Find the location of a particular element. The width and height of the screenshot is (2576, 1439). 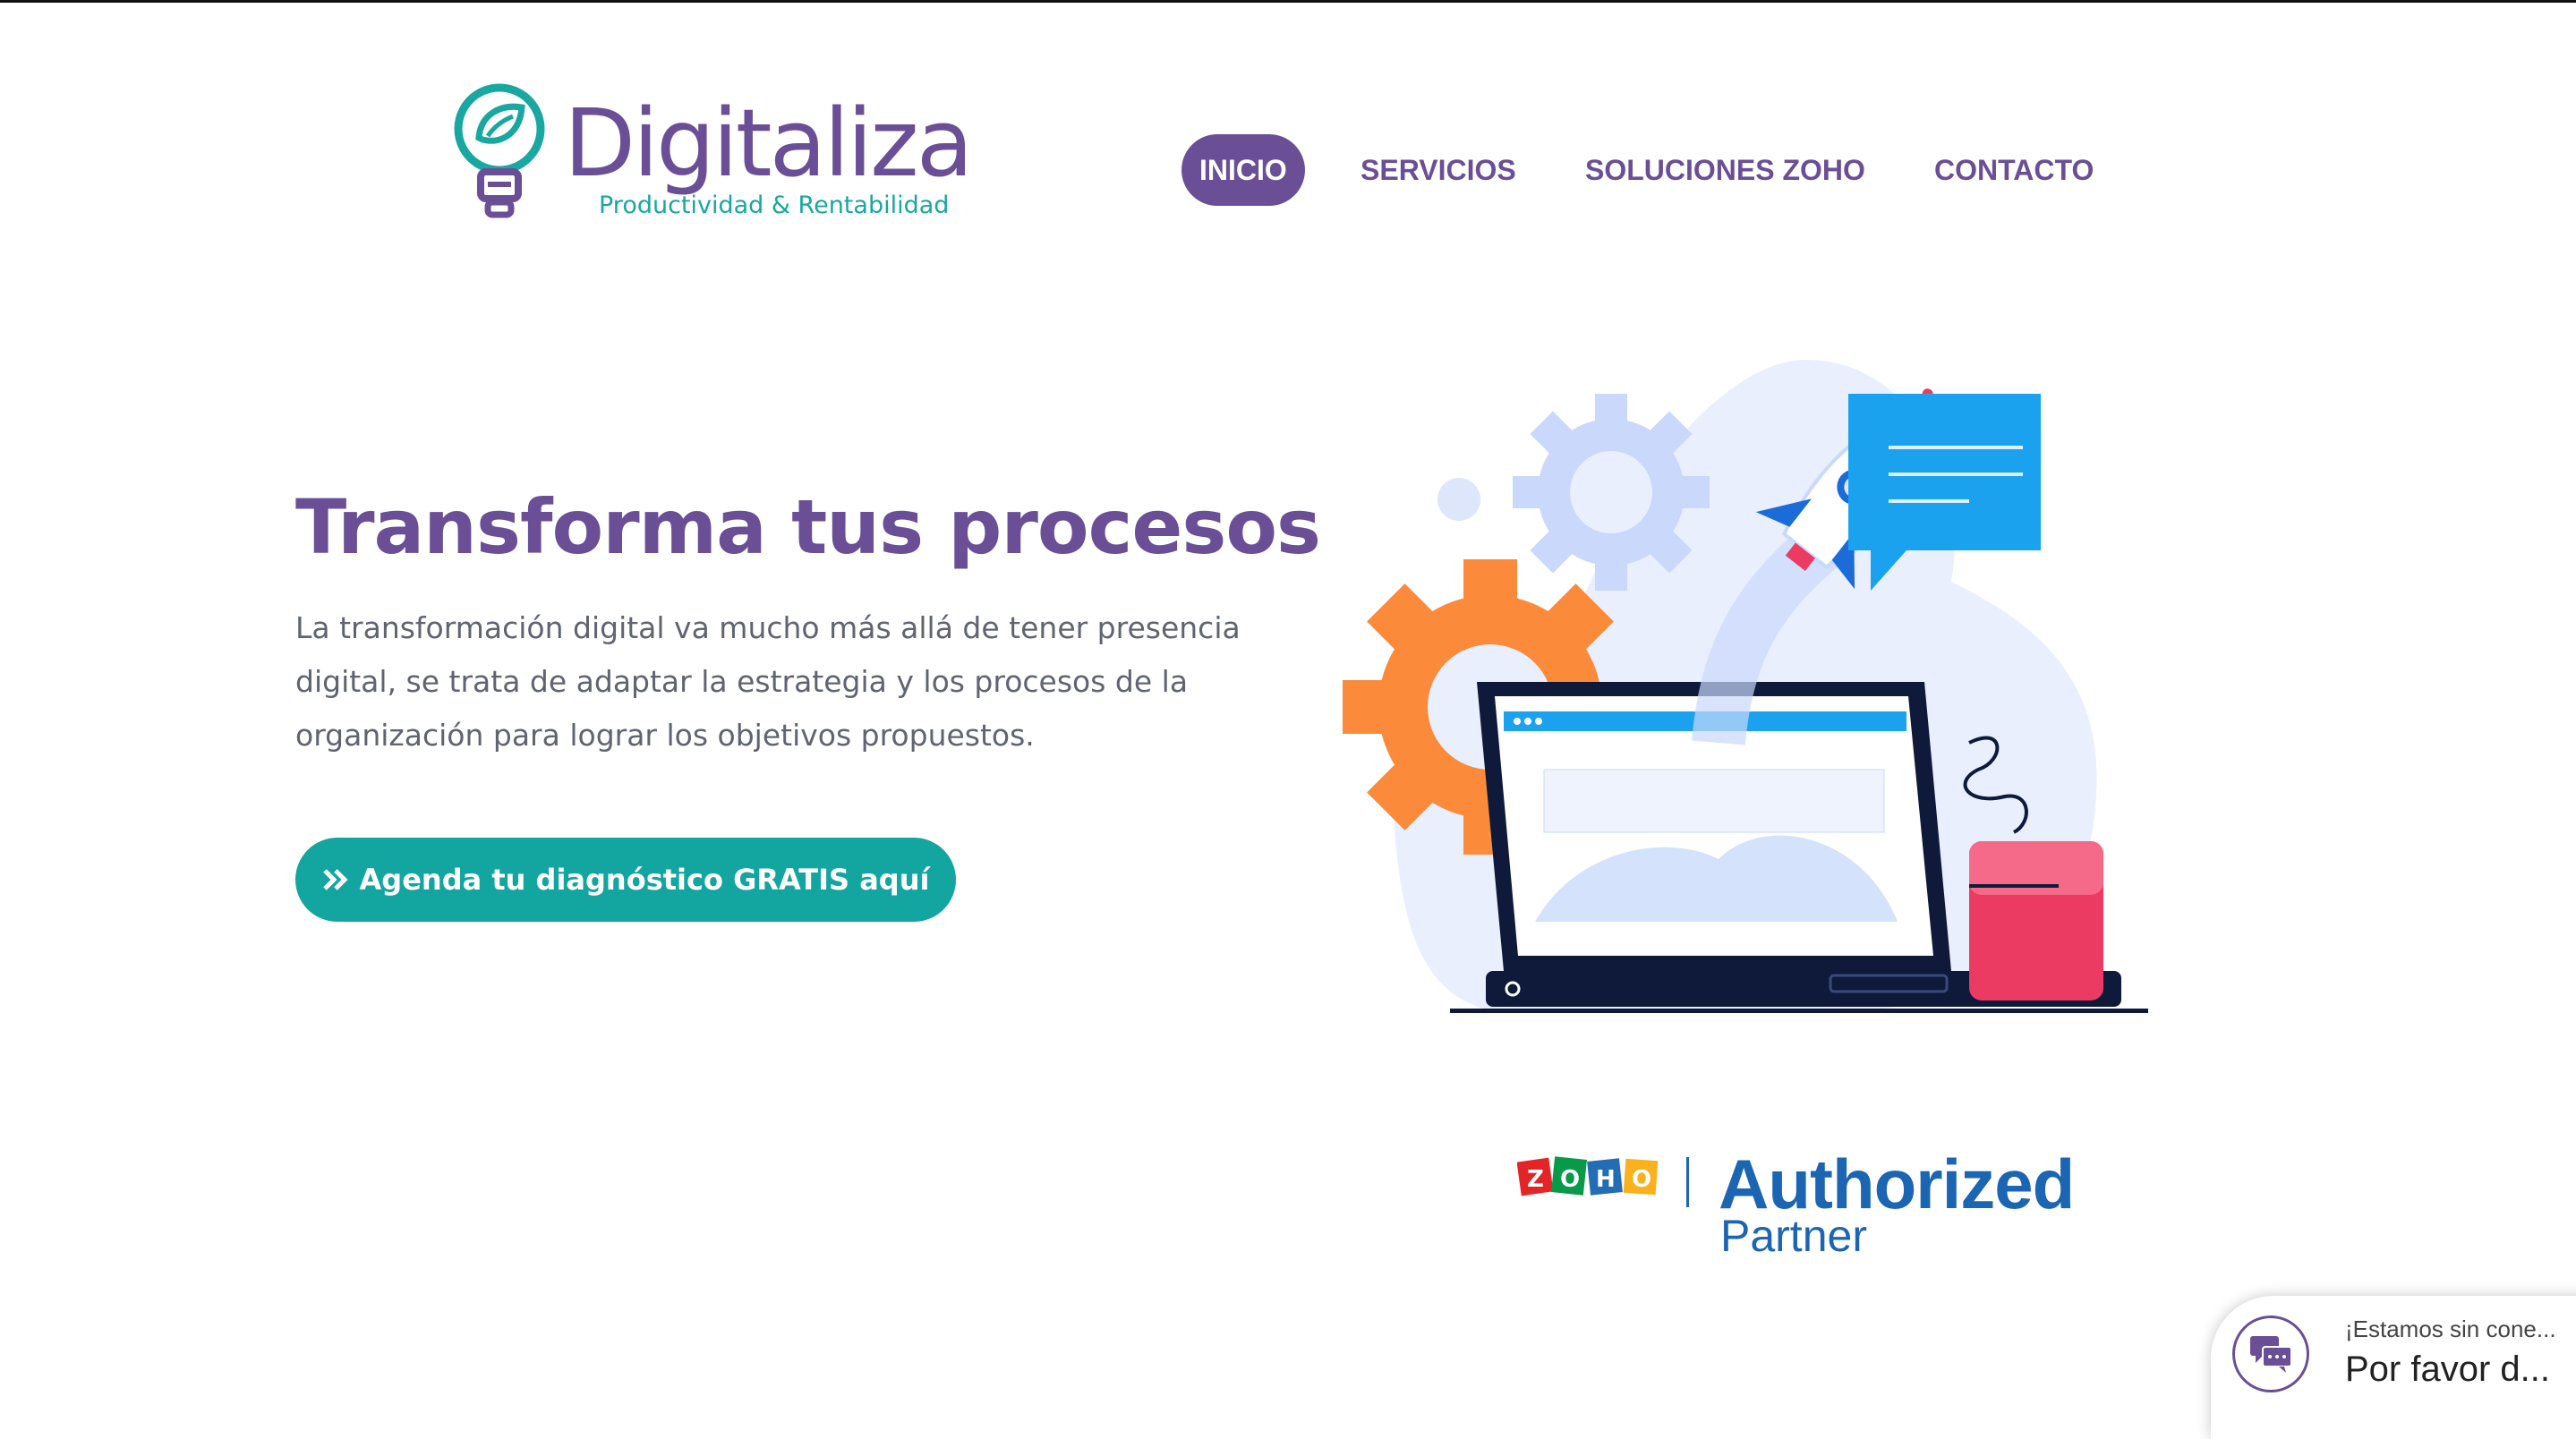

cta-label: Agenda tu diagnóstico GRATIS aquí is located at coordinates (644, 880).